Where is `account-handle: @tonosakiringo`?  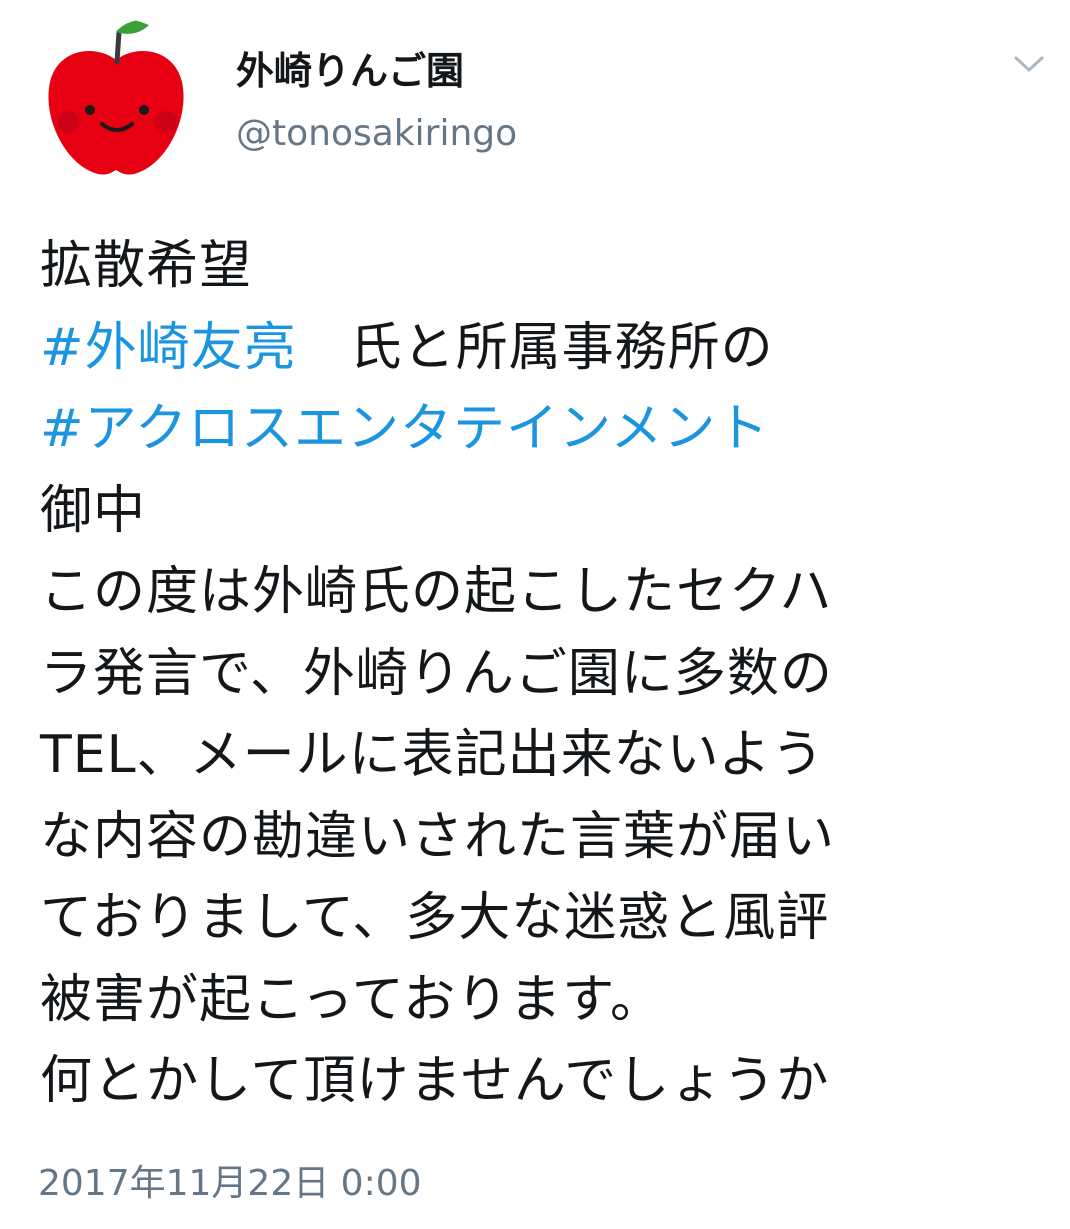 account-handle: @tonosakiringo is located at coordinates (376, 134).